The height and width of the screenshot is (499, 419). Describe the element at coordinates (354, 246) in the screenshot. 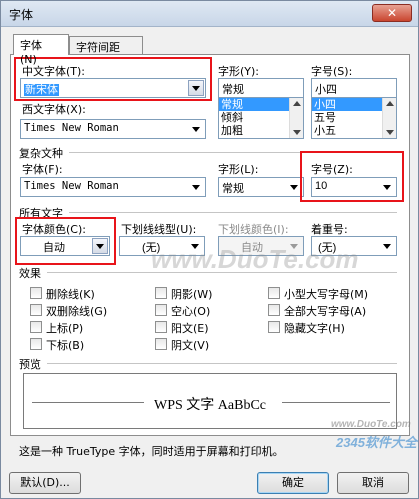

I see `emphasis-combo: (无)` at that location.